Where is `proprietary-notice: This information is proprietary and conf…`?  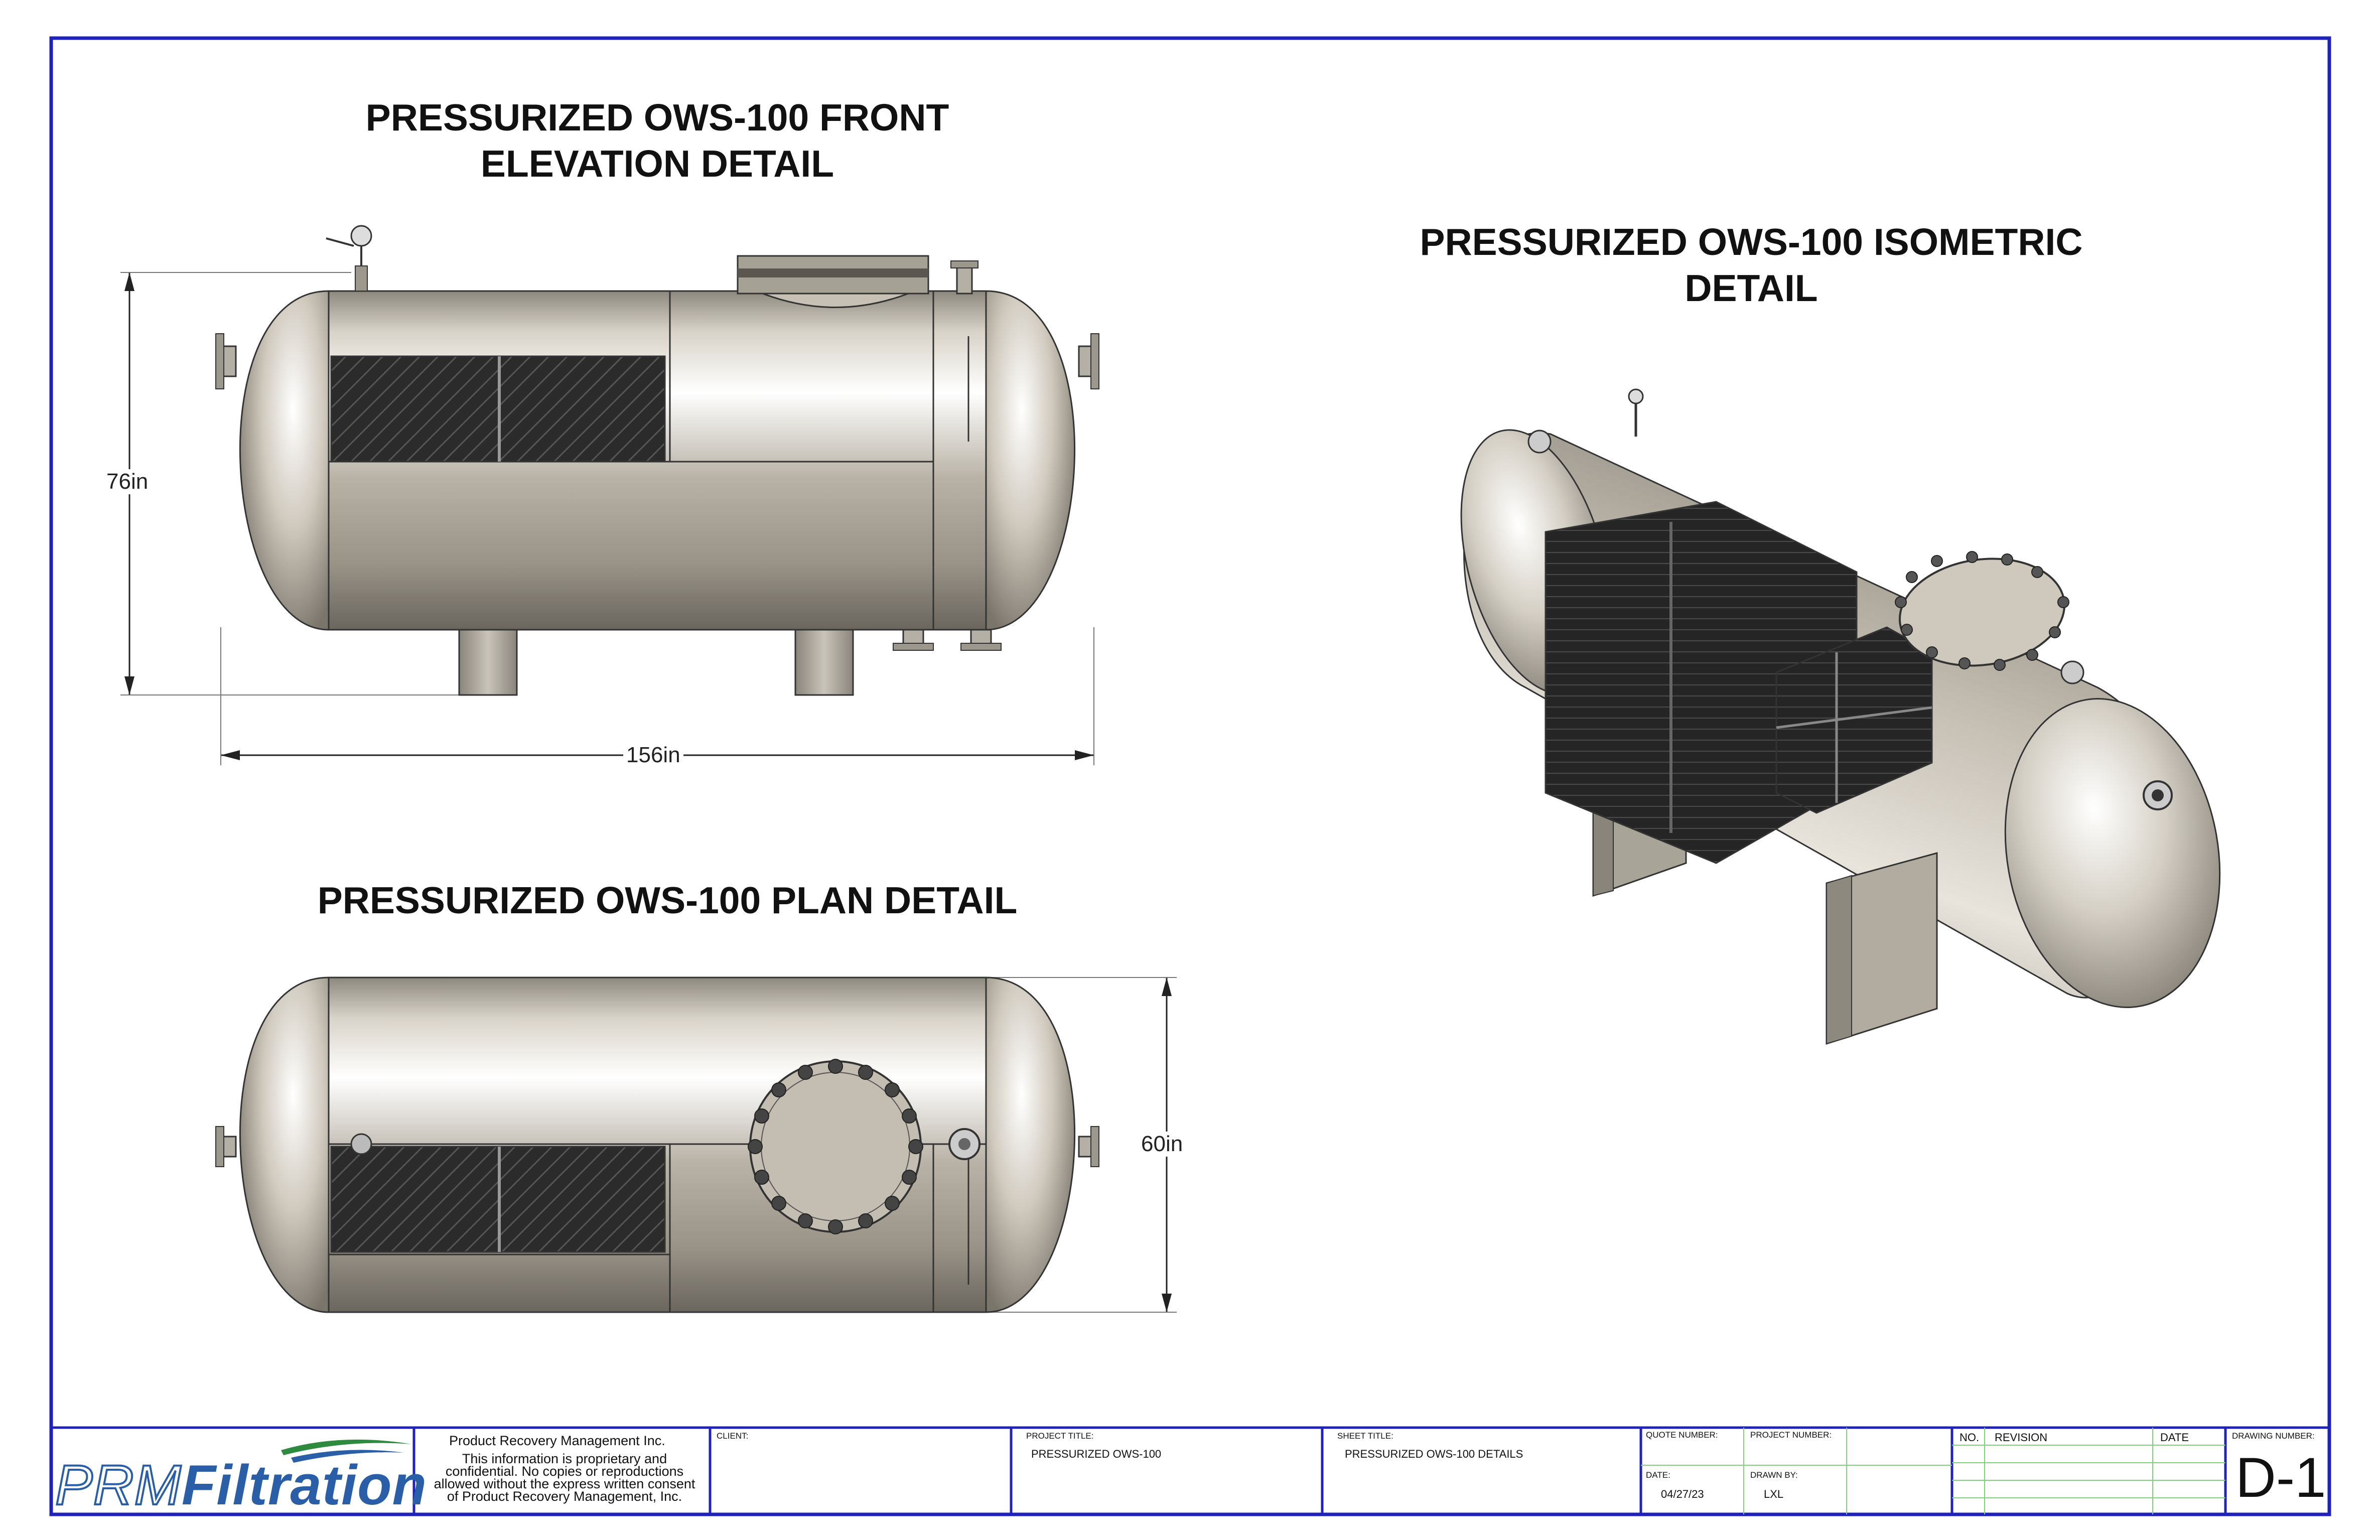
proprietary-notice: This information is proprietary and conf… is located at coordinates (564, 1478).